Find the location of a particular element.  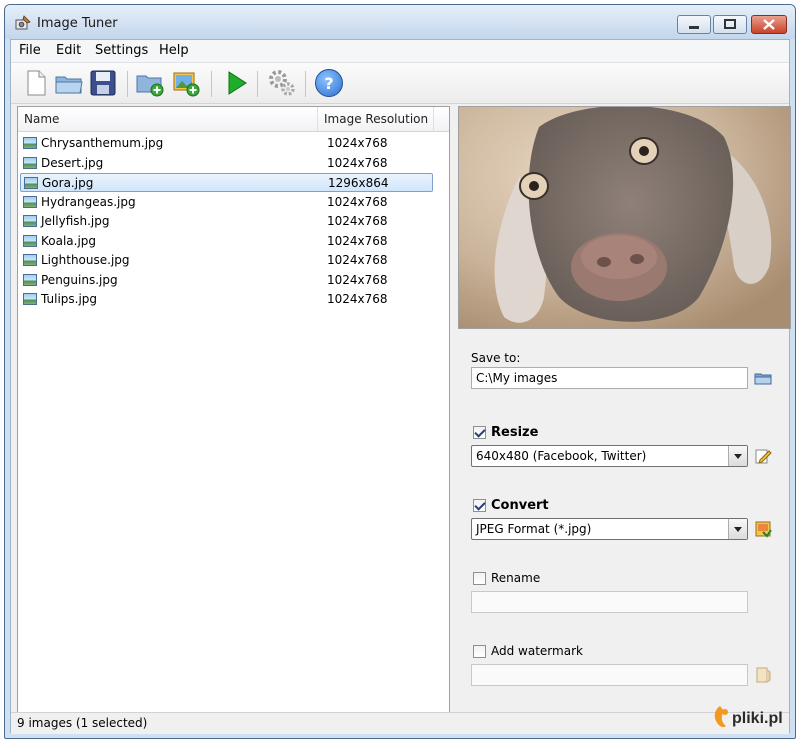

column-name: Name is located at coordinates (168, 119).